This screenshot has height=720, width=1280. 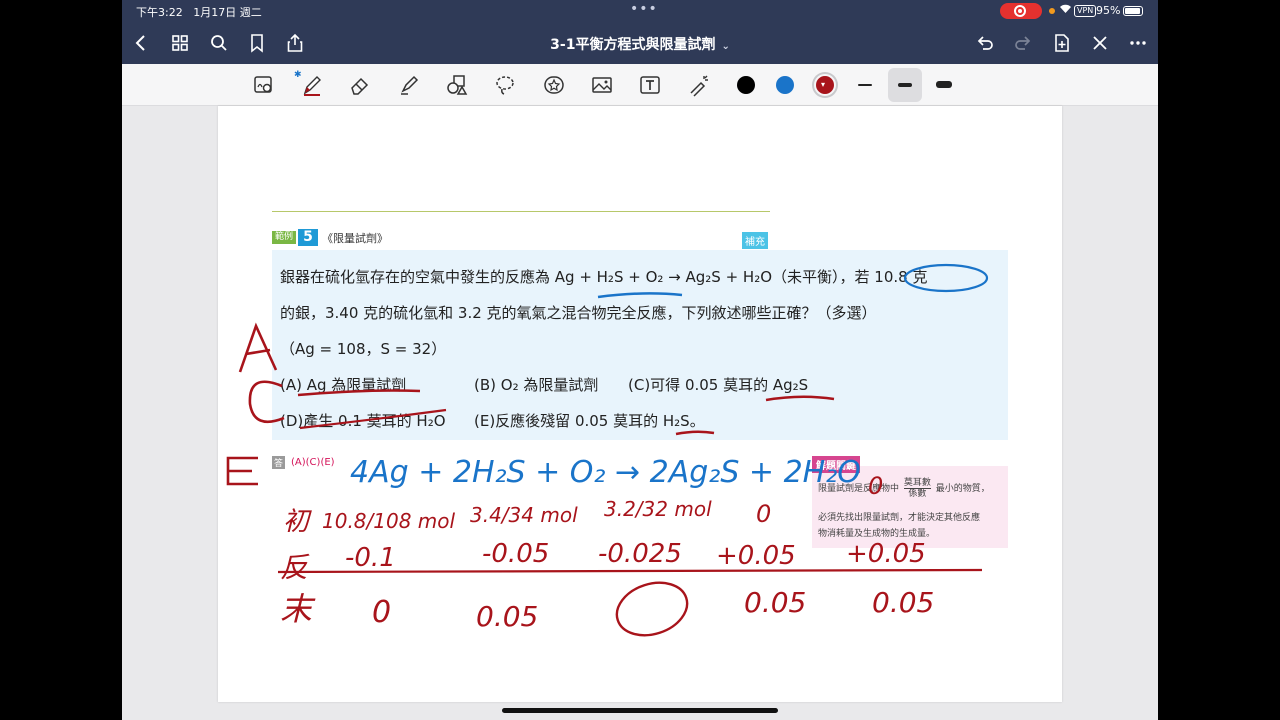 I want to click on answer-row: 答 (A)(C)(E), so click(x=303, y=462).